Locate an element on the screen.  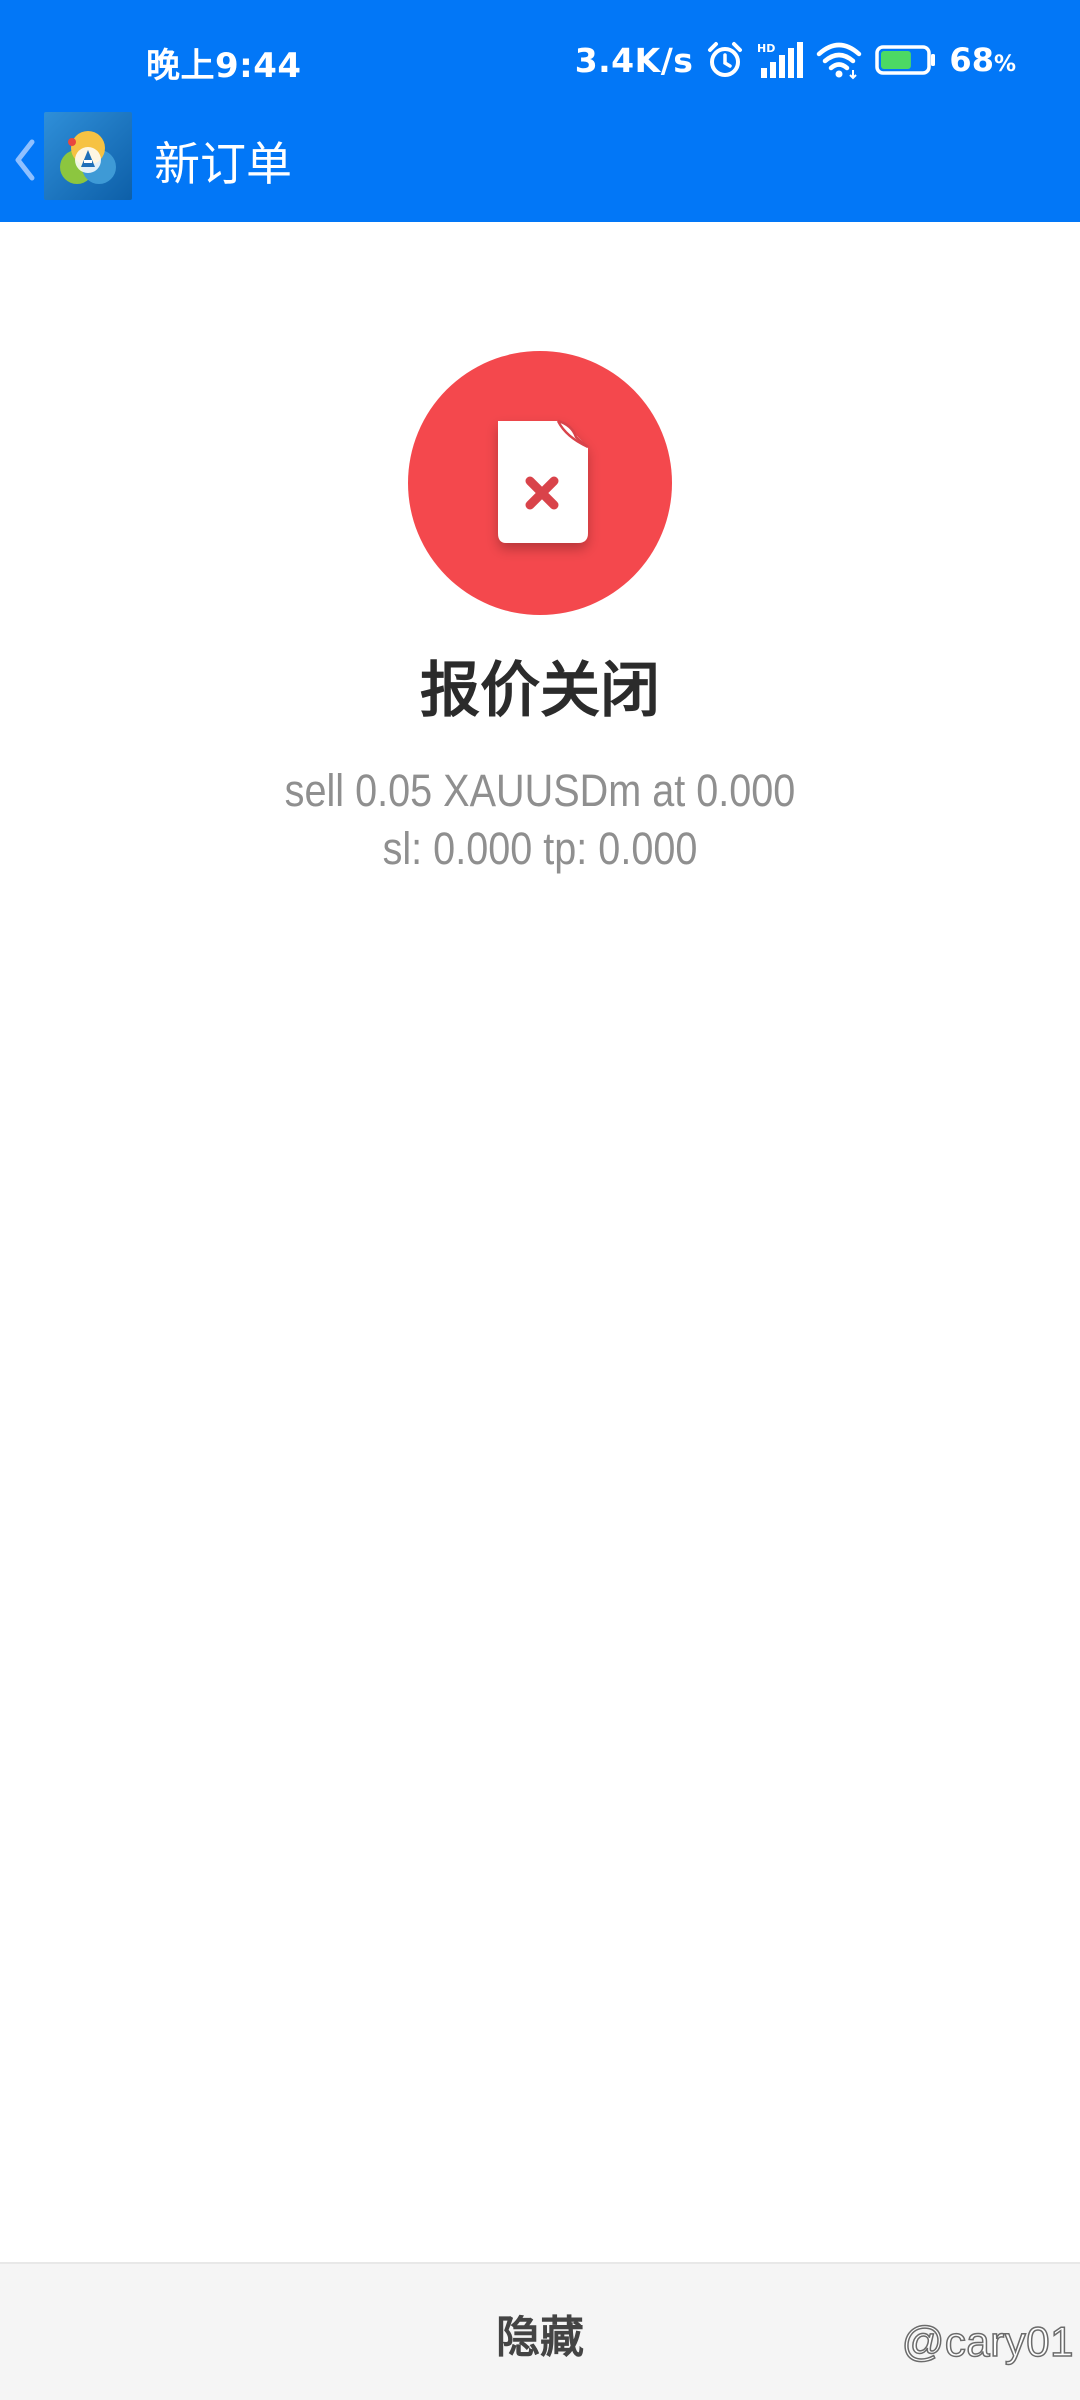
header: 晚上9:44 3.4K/s HD 68% 新订单 is located at coordinates (540, 111).